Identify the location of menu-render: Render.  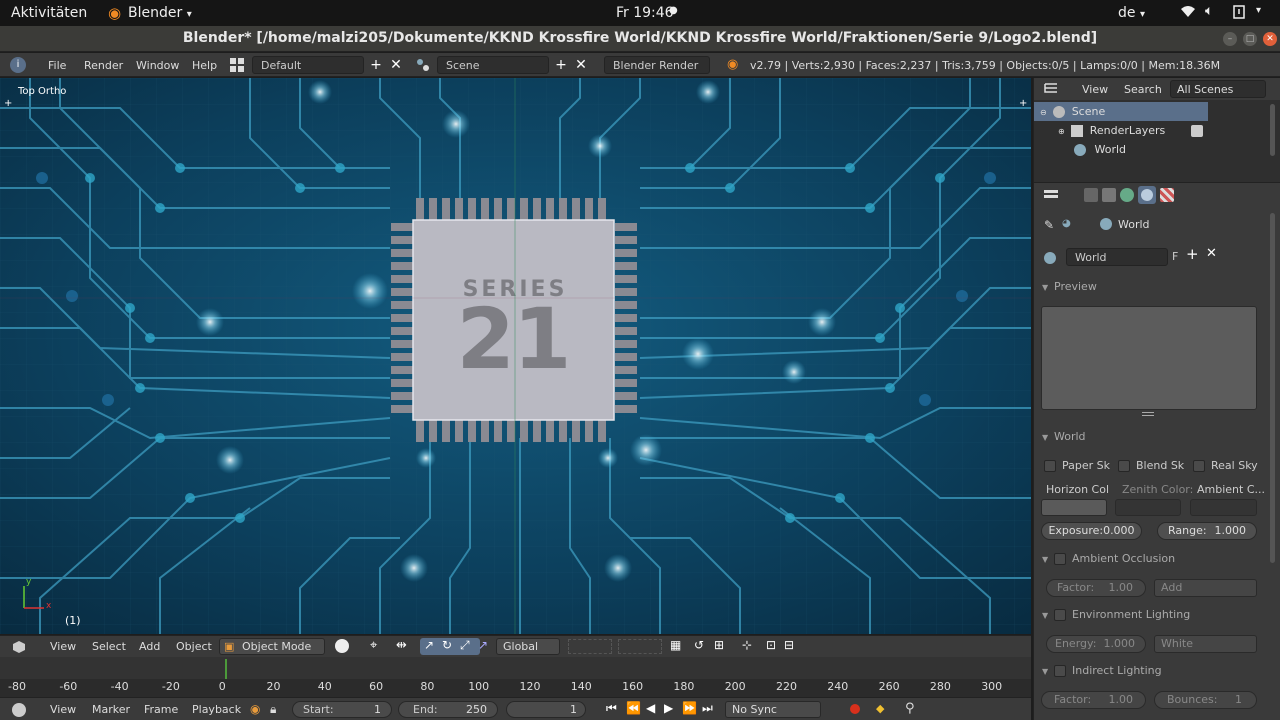
(103, 65).